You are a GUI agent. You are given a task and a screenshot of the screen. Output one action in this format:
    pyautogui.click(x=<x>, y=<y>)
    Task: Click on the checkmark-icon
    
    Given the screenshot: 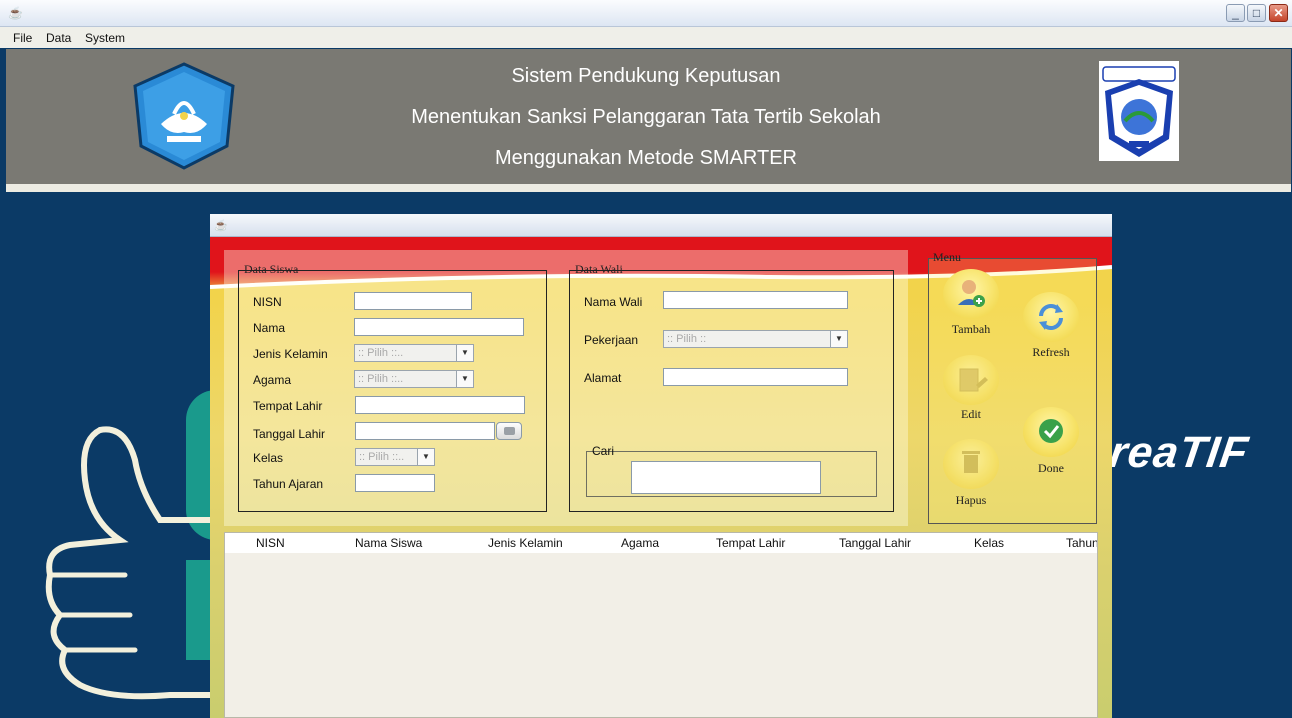 What is the action you would take?
    pyautogui.click(x=1051, y=431)
    